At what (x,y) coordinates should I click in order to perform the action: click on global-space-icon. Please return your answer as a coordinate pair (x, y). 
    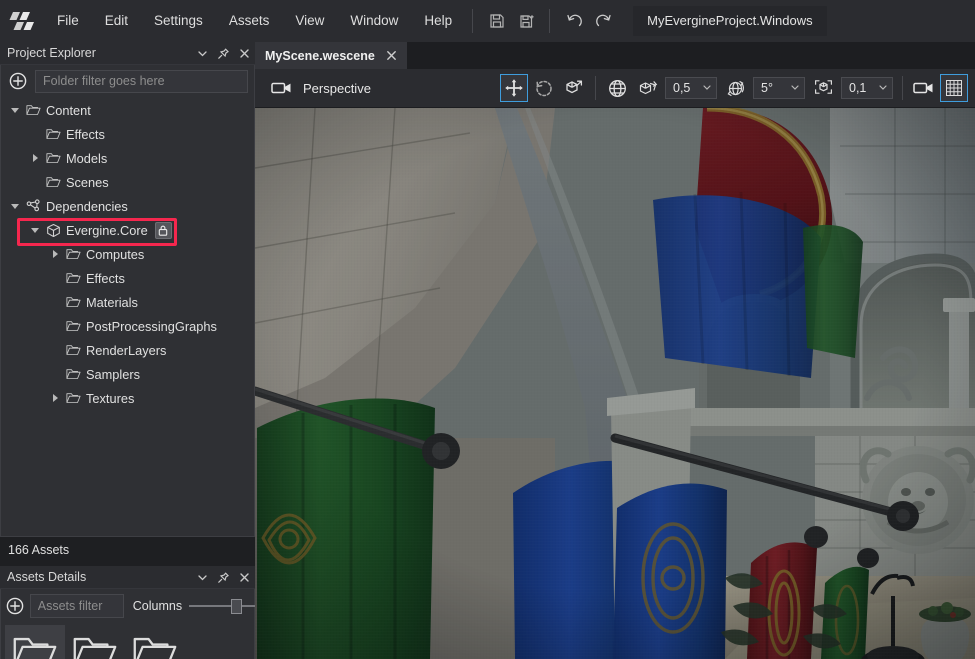
    Looking at the image, I should click on (617, 88).